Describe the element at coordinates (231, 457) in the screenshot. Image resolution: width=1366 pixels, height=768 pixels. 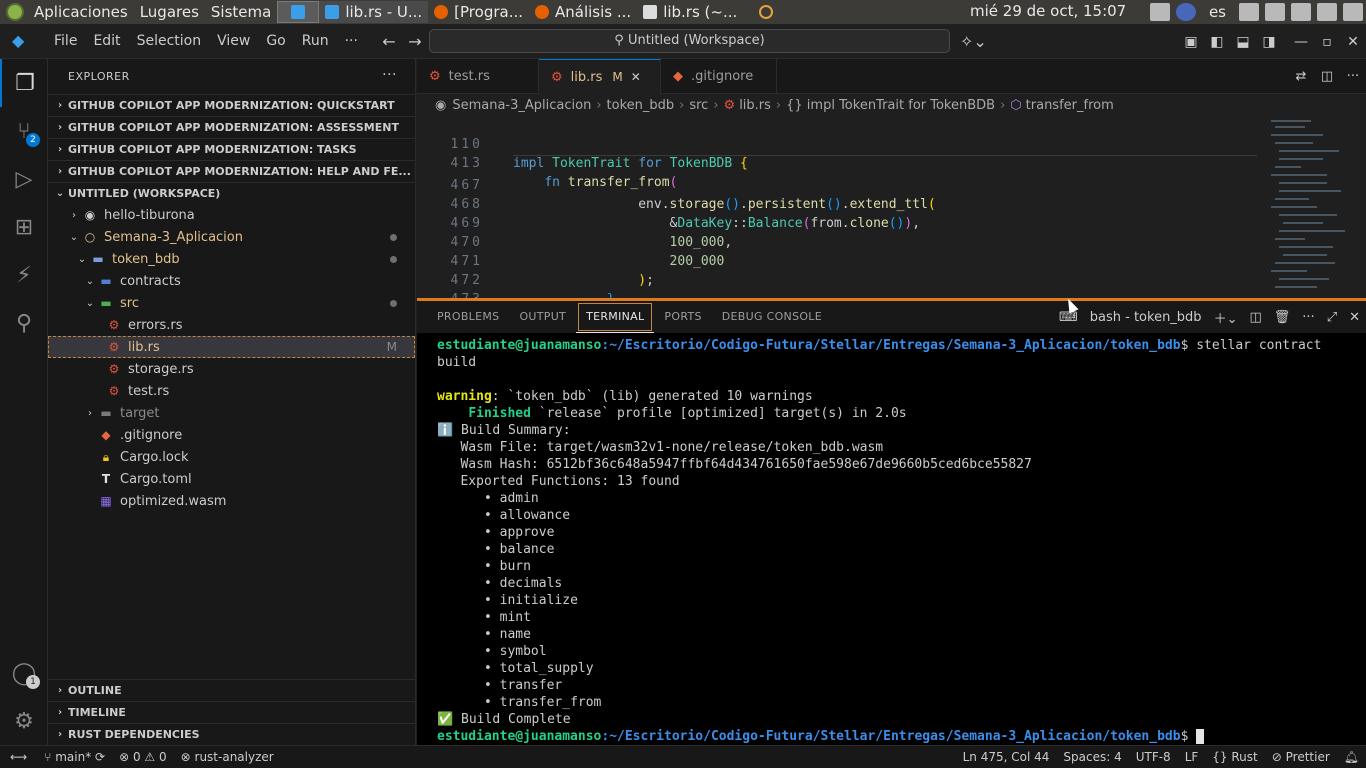
I see `tree-item-cargo-lock: 🔒︎ Cargo.lock` at that location.